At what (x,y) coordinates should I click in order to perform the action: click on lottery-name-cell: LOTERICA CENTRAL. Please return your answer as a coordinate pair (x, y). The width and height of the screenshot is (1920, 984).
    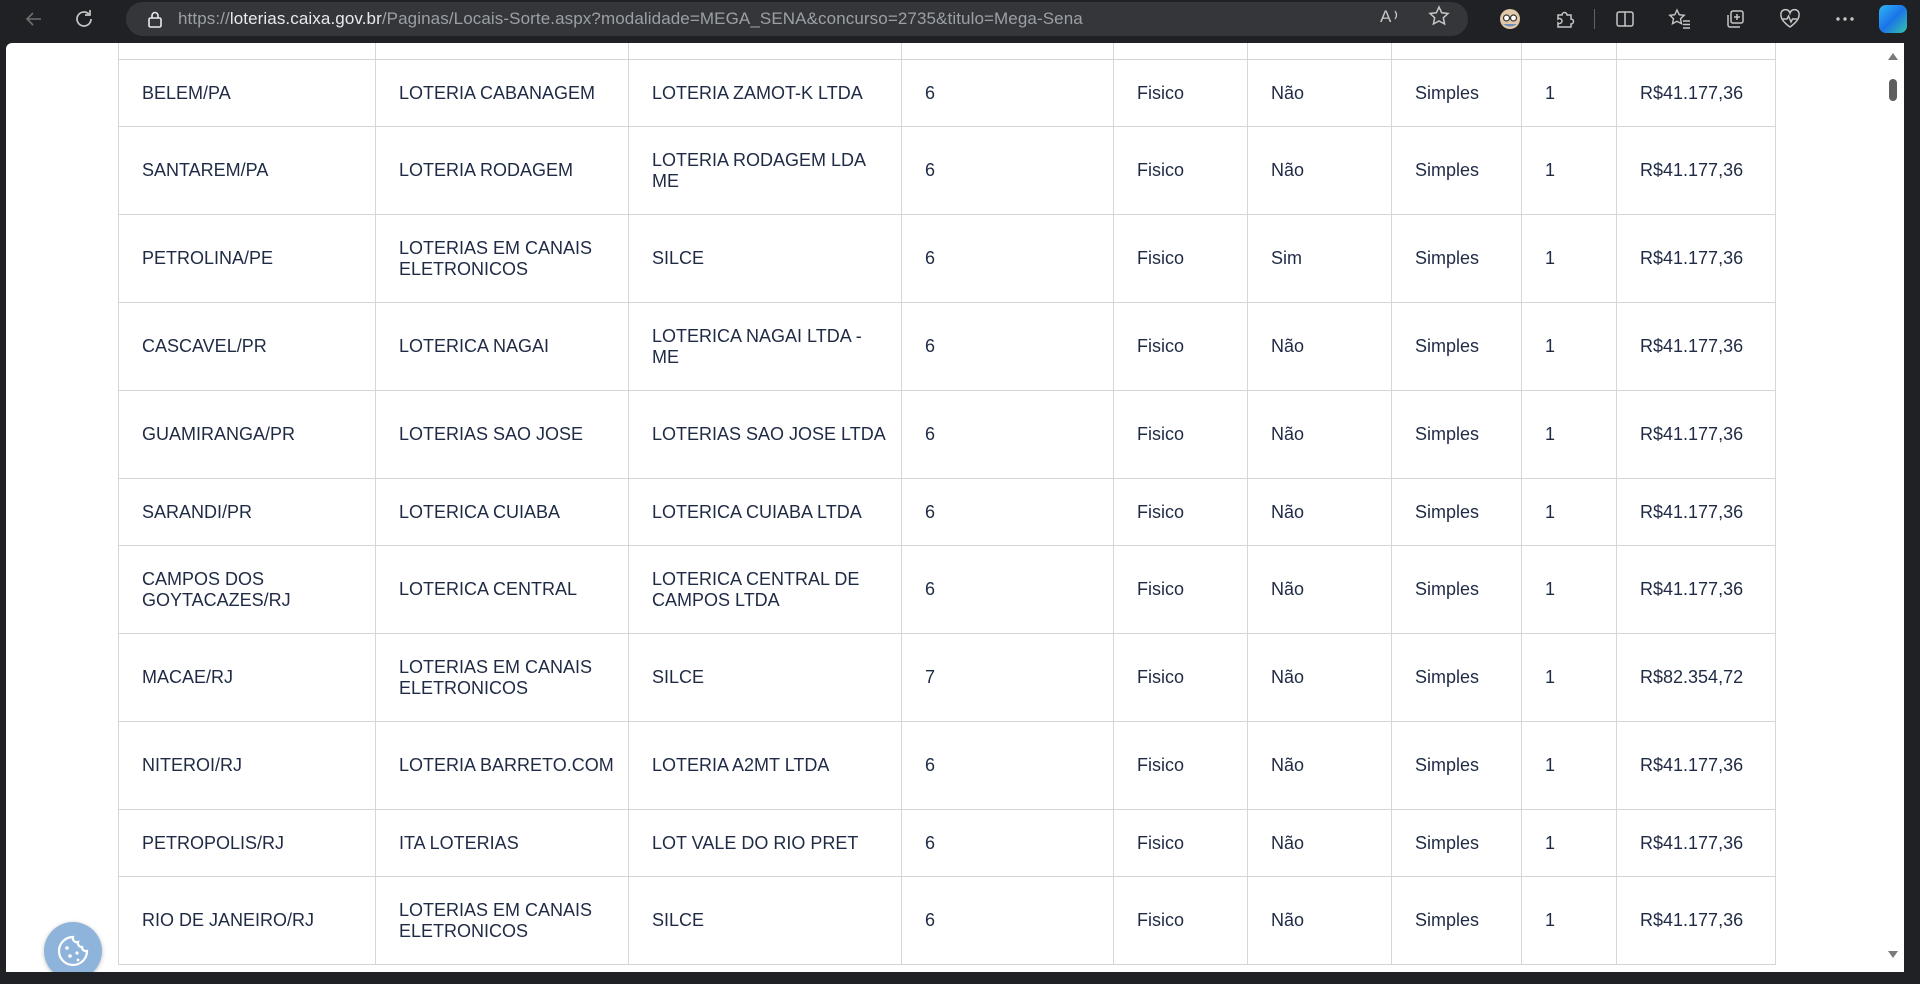
    Looking at the image, I should click on (502, 589).